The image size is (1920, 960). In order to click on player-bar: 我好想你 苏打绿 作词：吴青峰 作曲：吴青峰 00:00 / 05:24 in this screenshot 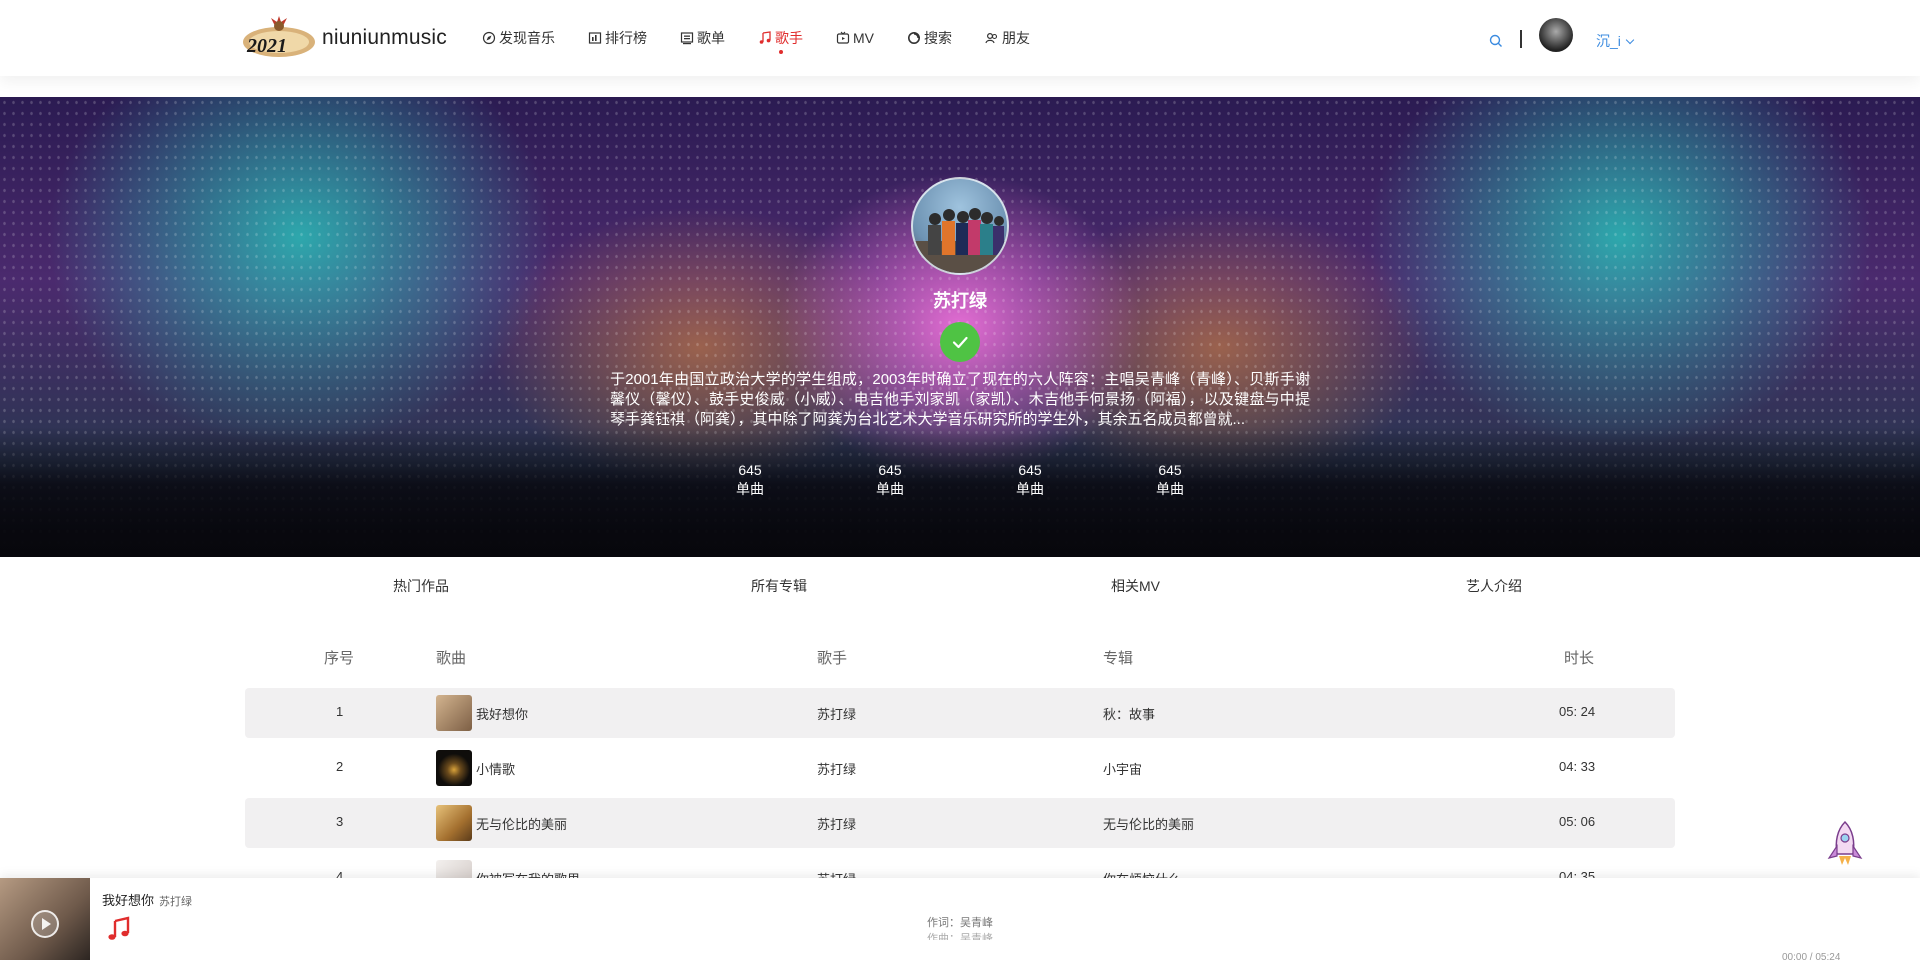, I will do `click(960, 919)`.